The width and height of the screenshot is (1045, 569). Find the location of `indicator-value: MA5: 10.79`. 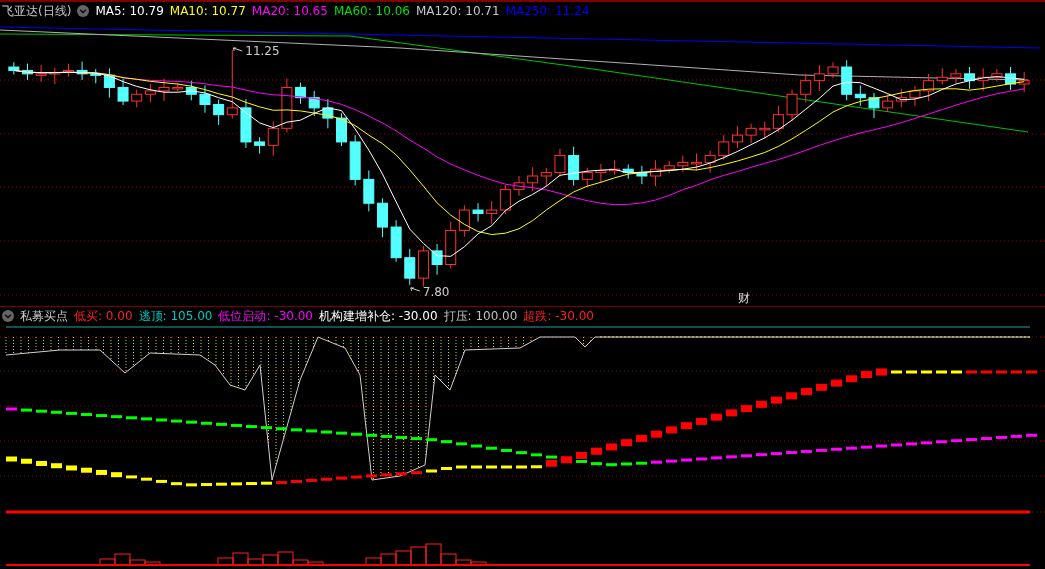

indicator-value: MA5: 10.79 is located at coordinates (129, 11).